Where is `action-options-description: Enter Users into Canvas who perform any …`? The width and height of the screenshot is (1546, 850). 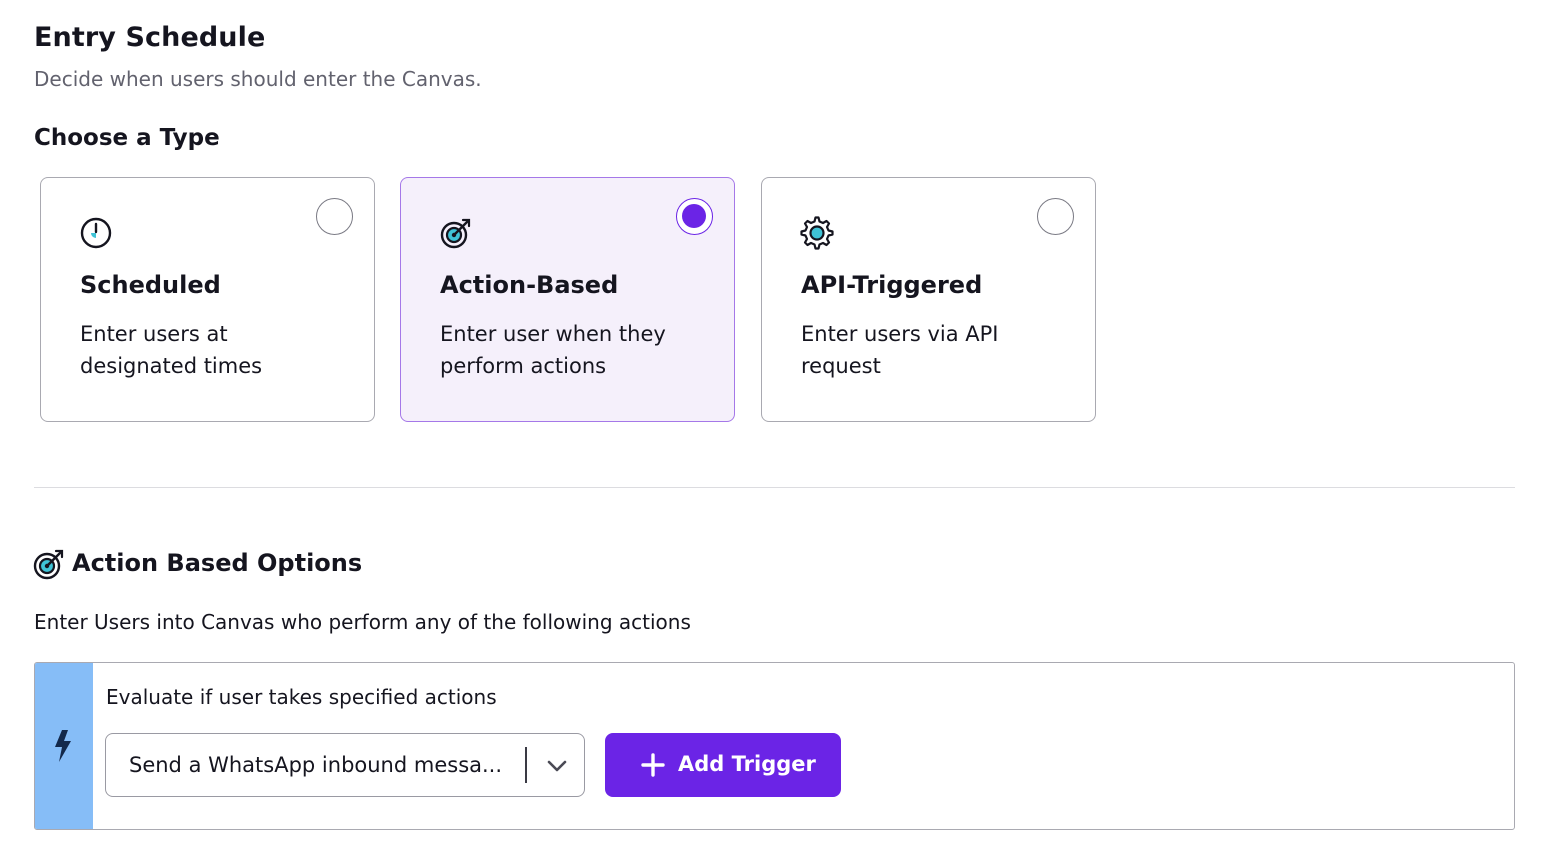 action-options-description: Enter Users into Canvas who perform any … is located at coordinates (362, 622).